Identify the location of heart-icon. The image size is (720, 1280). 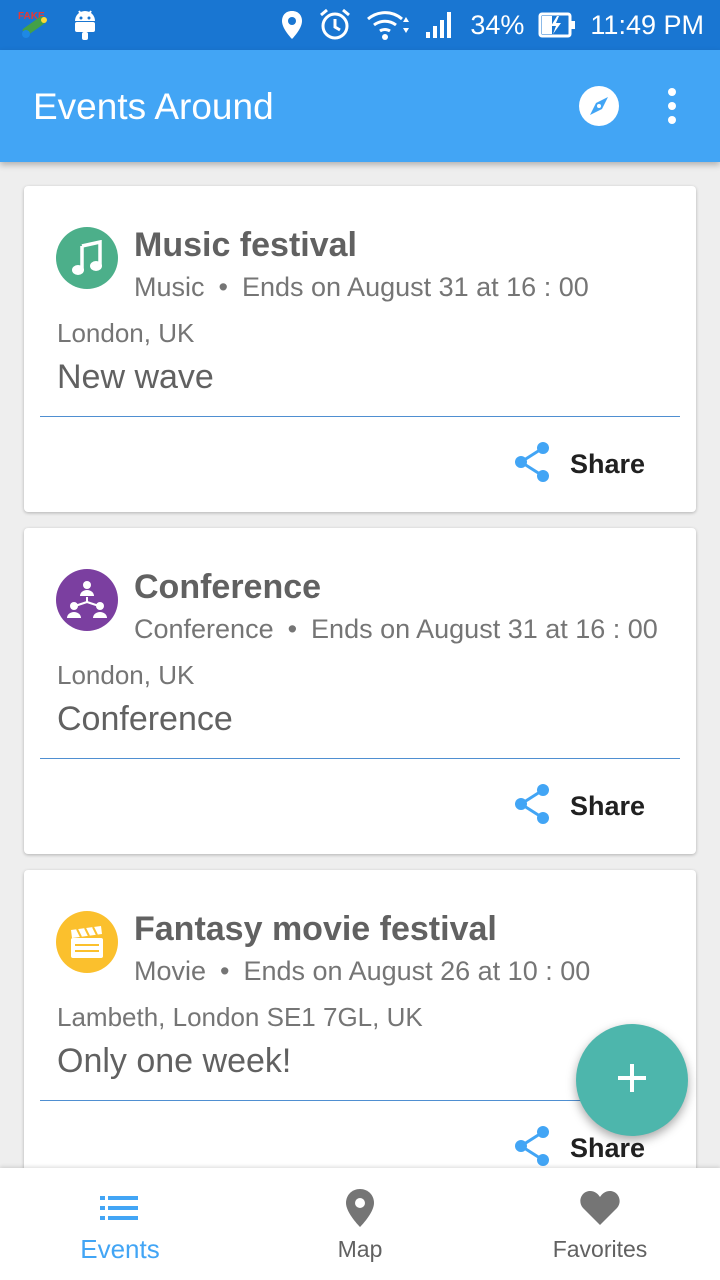
(600, 1208).